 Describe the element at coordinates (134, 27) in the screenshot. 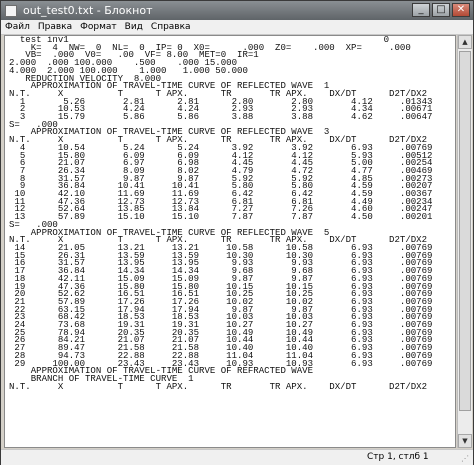

I see `menu-view: Вид` at that location.